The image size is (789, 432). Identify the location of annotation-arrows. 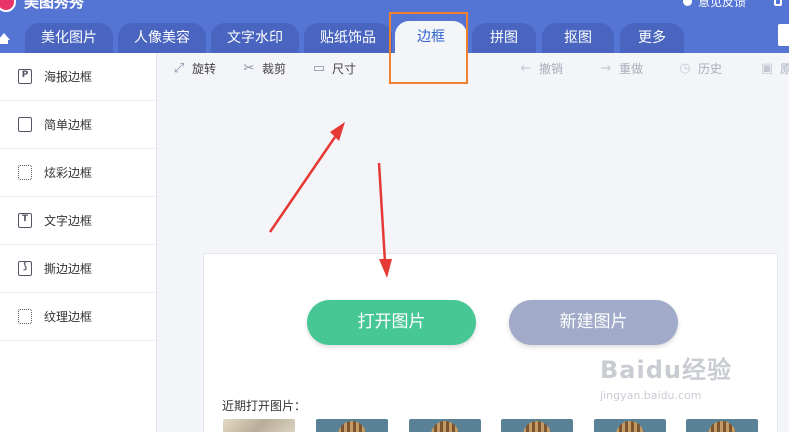
(330, 200).